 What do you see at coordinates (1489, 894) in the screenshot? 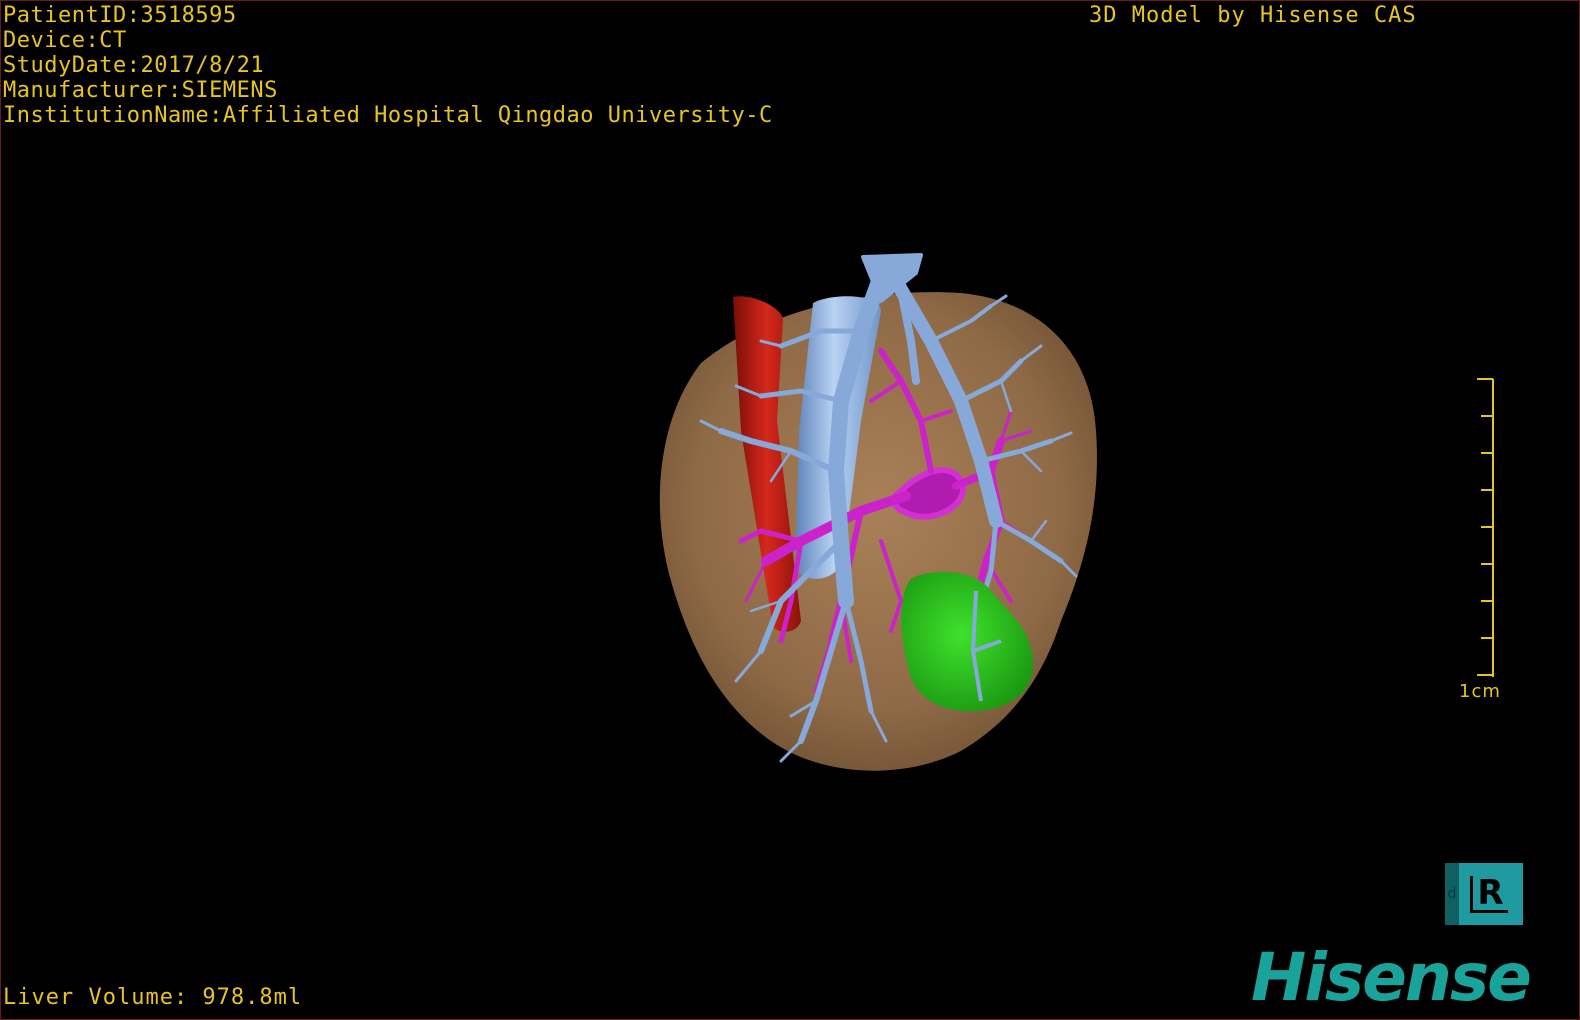
I see `rotate-mode-icon: R` at bounding box center [1489, 894].